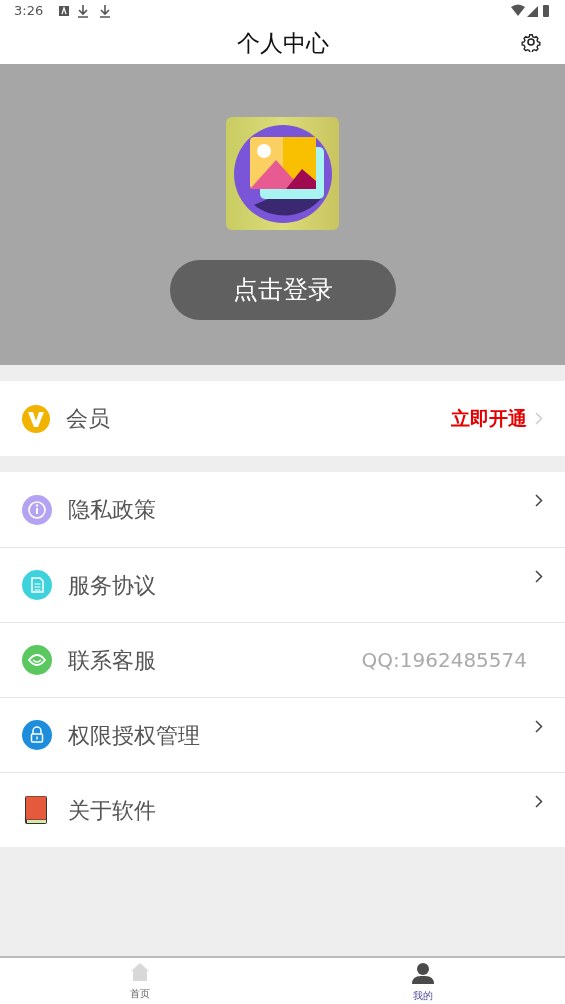 The height and width of the screenshot is (1004, 565). Describe the element at coordinates (37, 735) in the screenshot. I see `lock-icon` at that location.